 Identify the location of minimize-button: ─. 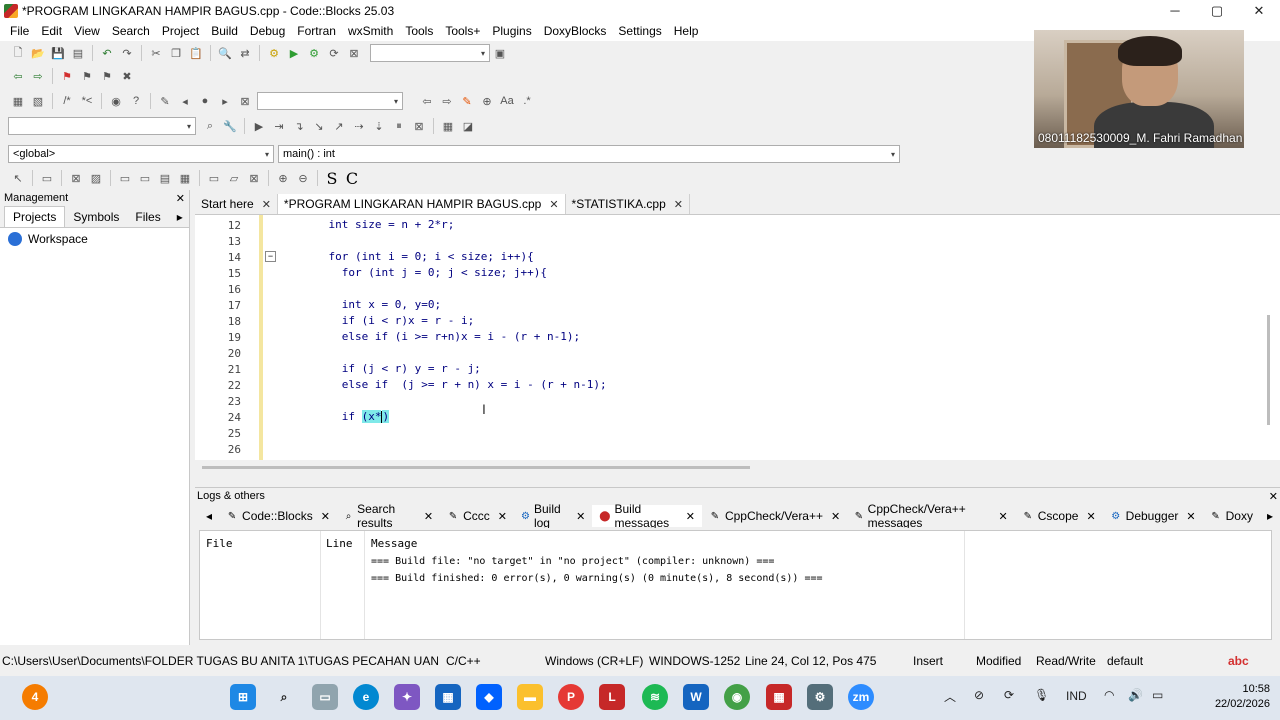
(1175, 10).